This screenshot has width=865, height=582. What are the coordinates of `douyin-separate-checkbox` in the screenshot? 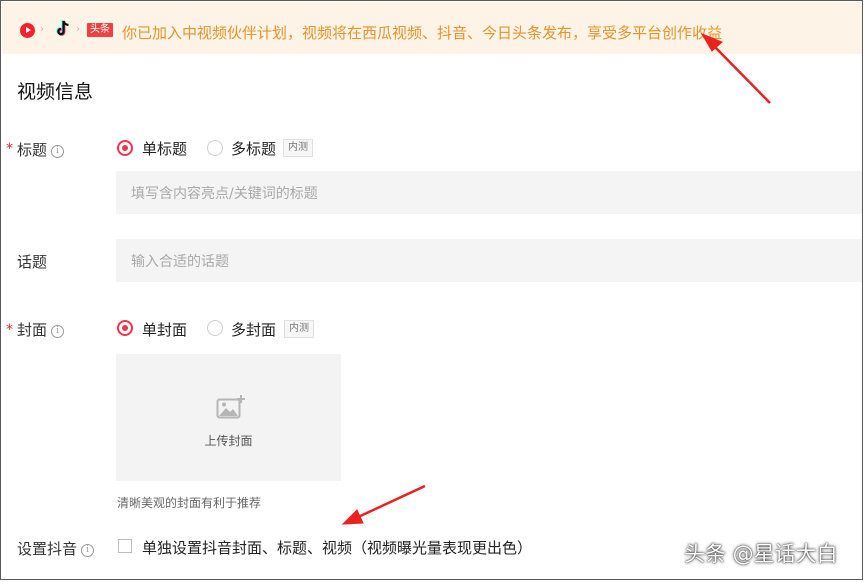 It's located at (125, 546).